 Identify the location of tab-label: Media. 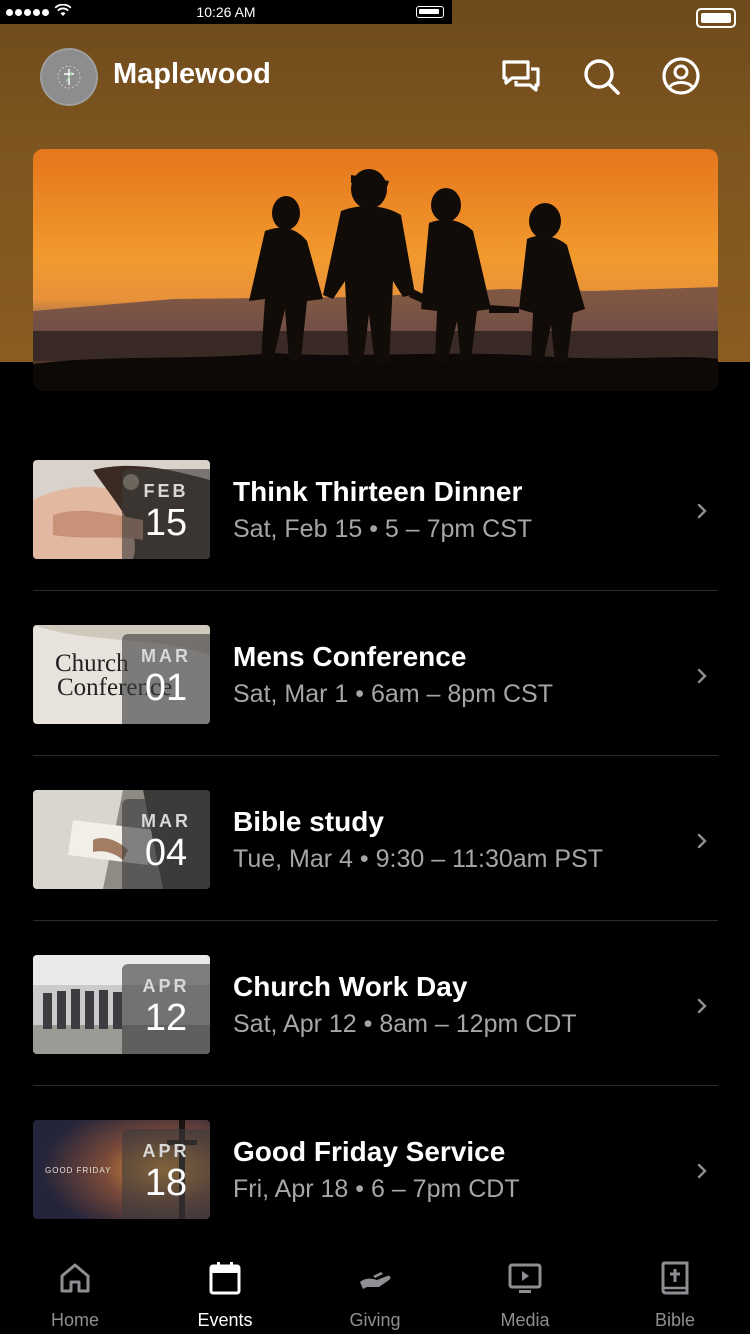
(525, 1320).